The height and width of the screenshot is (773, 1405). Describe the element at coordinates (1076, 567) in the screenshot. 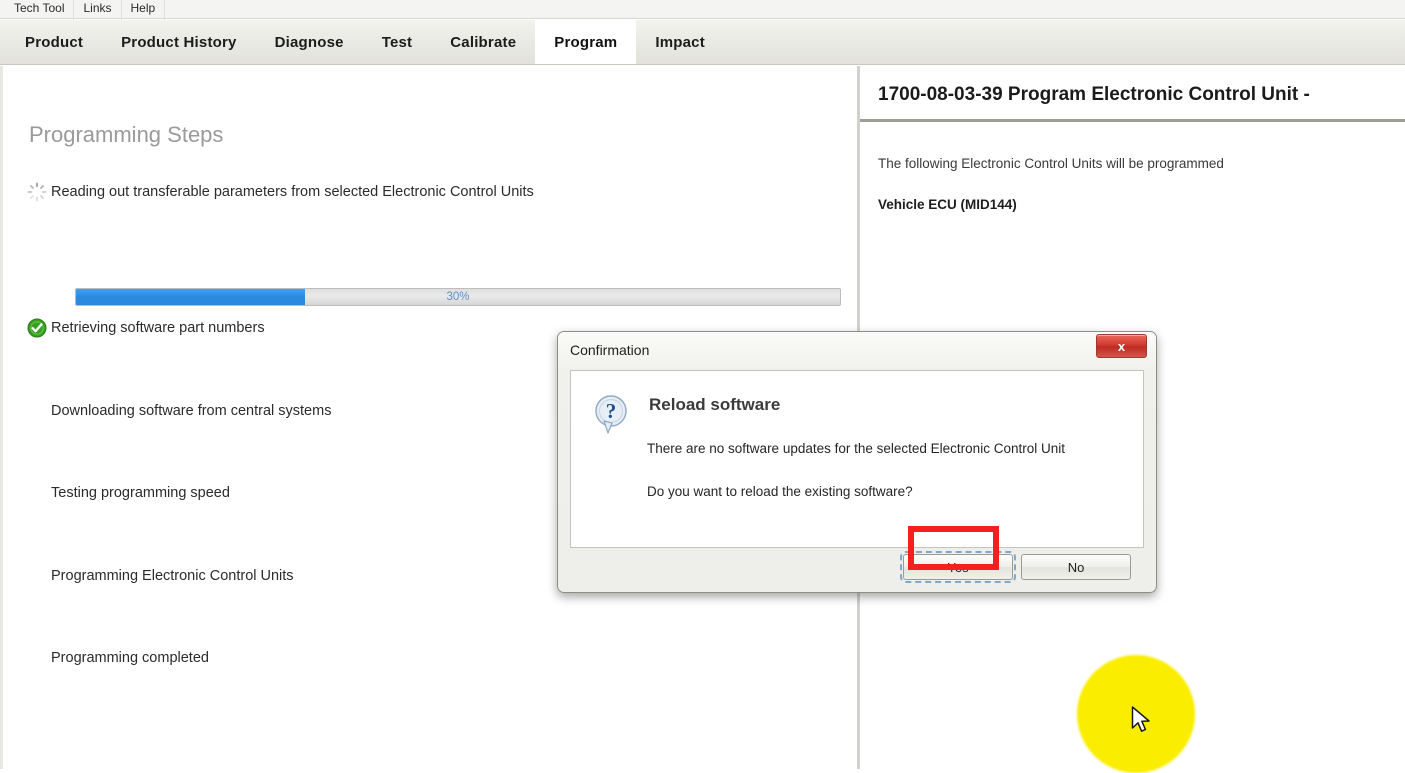

I see `no-button: No` at that location.